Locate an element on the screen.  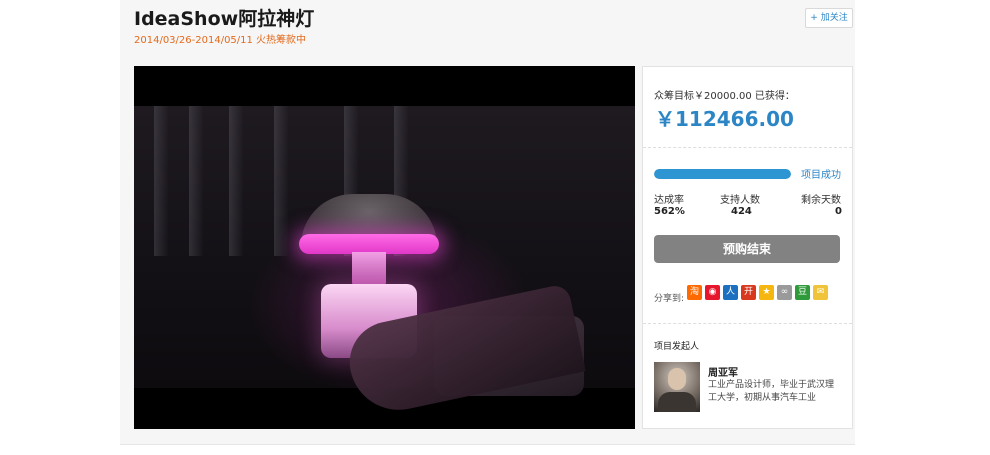
project-title: IdeaShow阿拉神灯 is located at coordinates (224, 19).